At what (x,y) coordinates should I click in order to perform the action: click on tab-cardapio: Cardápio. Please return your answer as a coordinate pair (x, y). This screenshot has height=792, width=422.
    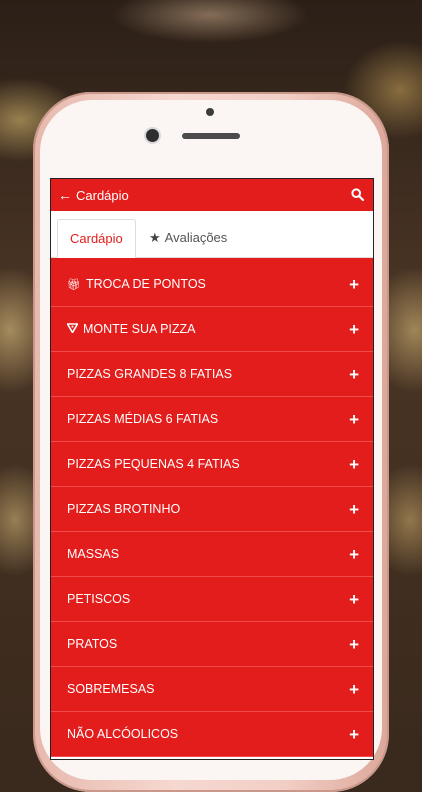
    Looking at the image, I should click on (96, 238).